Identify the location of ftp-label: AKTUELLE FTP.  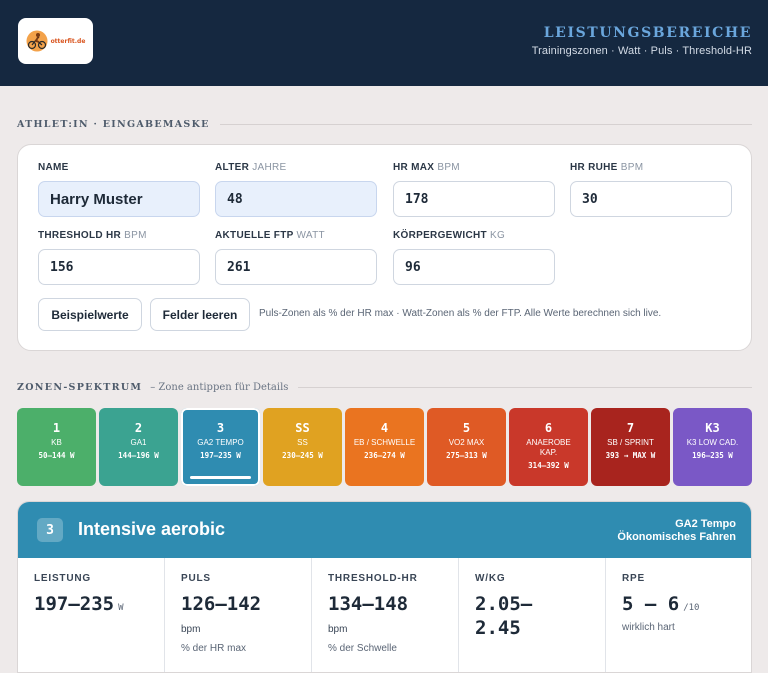
(254, 235).